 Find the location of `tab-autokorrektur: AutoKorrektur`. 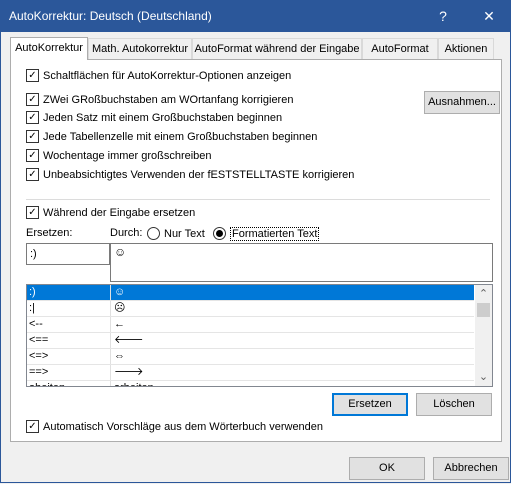

tab-autokorrektur: AutoKorrektur is located at coordinates (49, 48).